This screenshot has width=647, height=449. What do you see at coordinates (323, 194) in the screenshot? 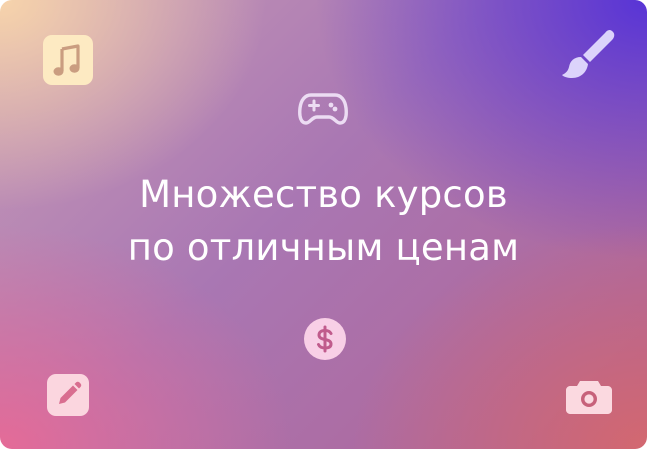
I see `headline-line-1: Множество курсов` at bounding box center [323, 194].